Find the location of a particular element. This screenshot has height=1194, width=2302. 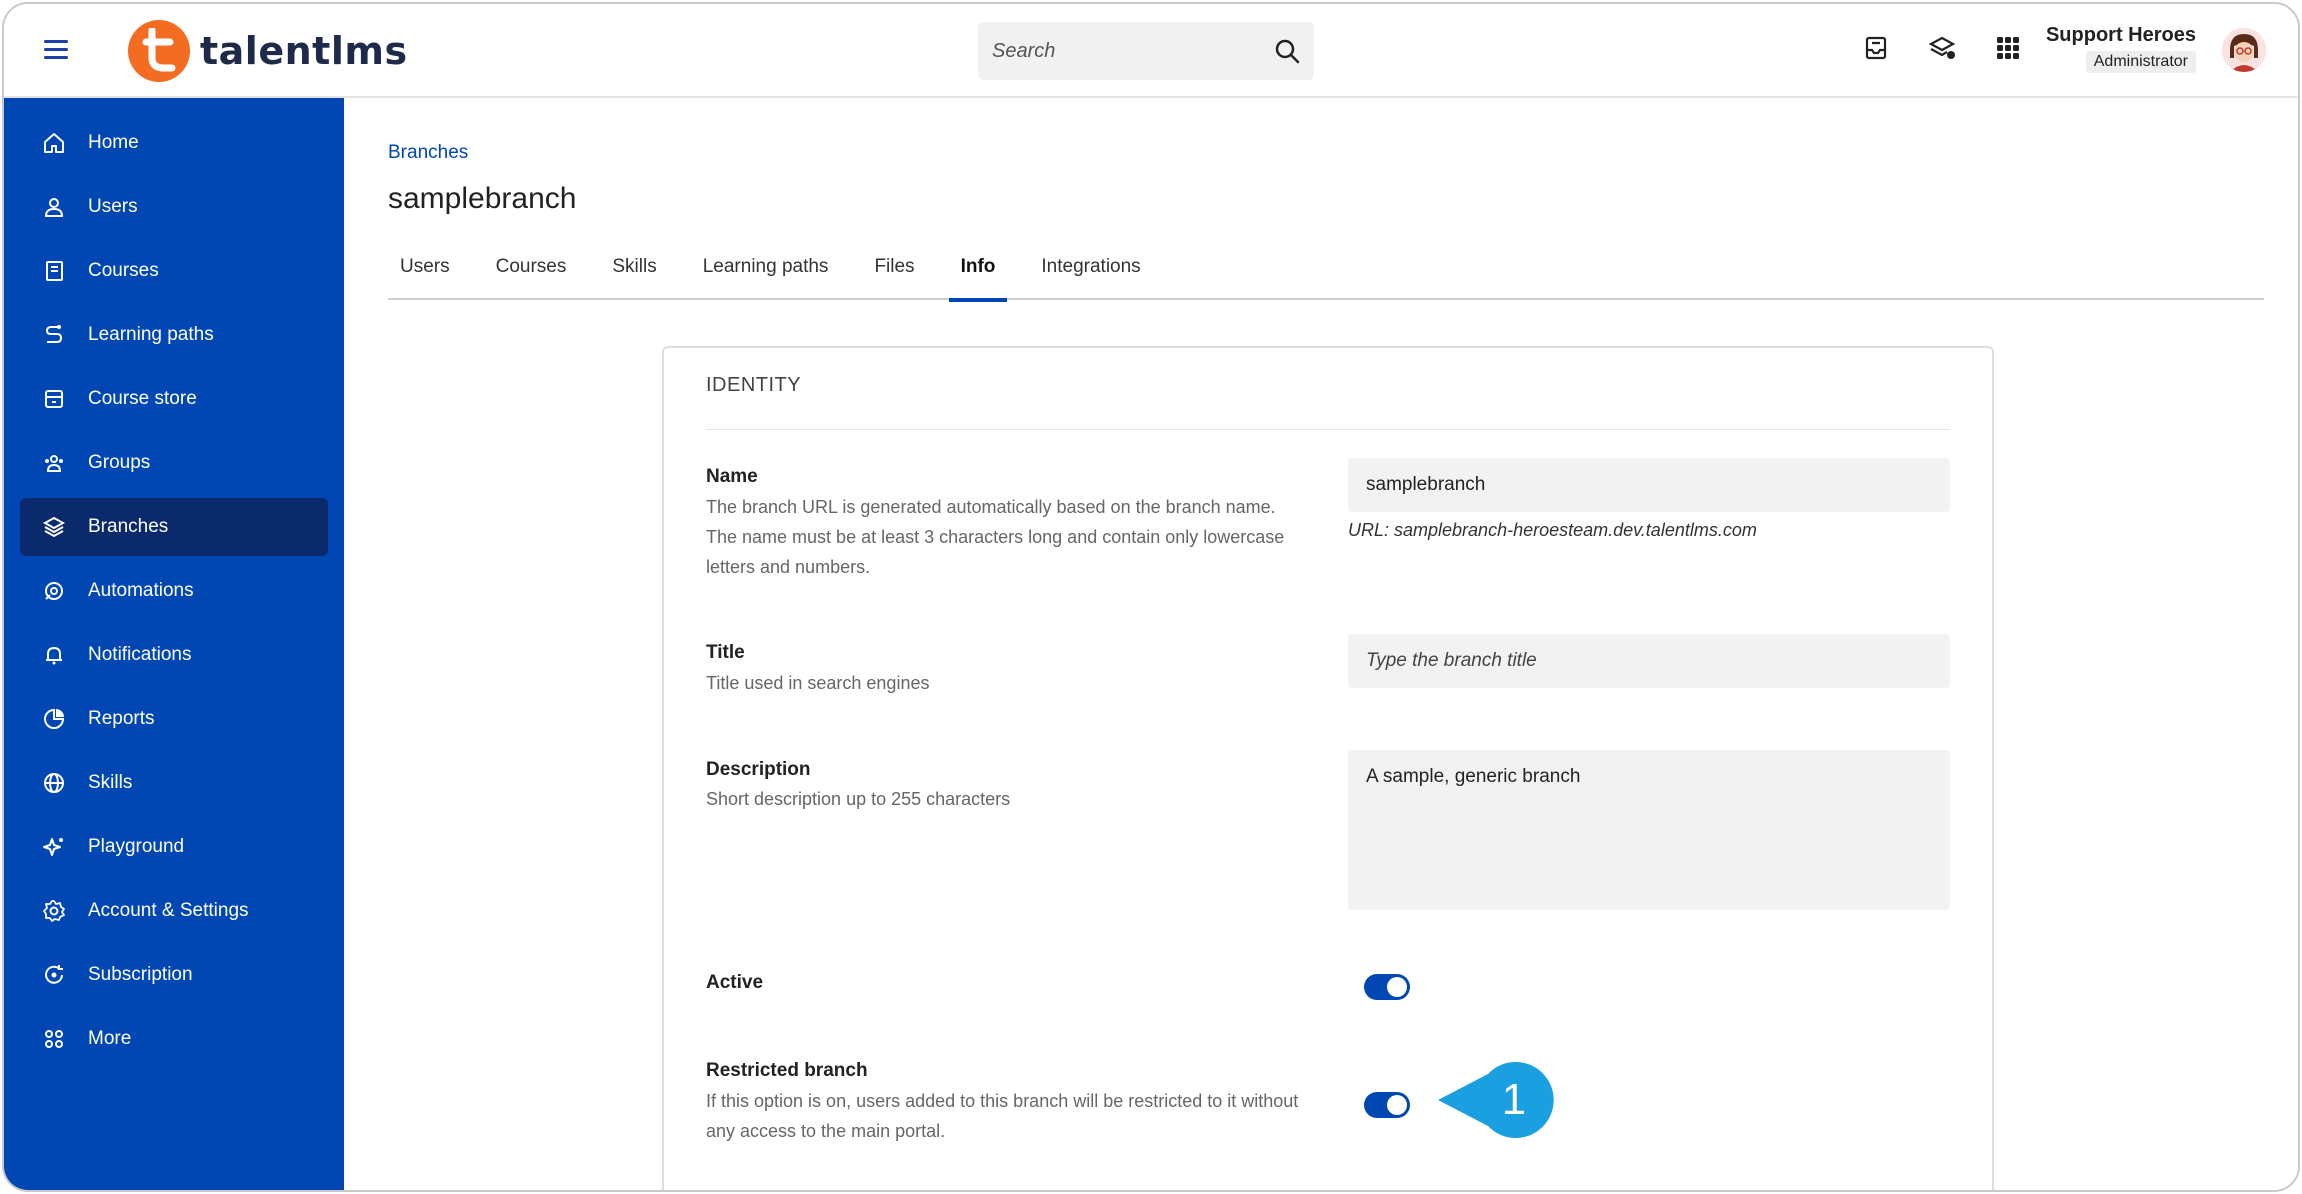

path-icon is located at coordinates (54, 334).